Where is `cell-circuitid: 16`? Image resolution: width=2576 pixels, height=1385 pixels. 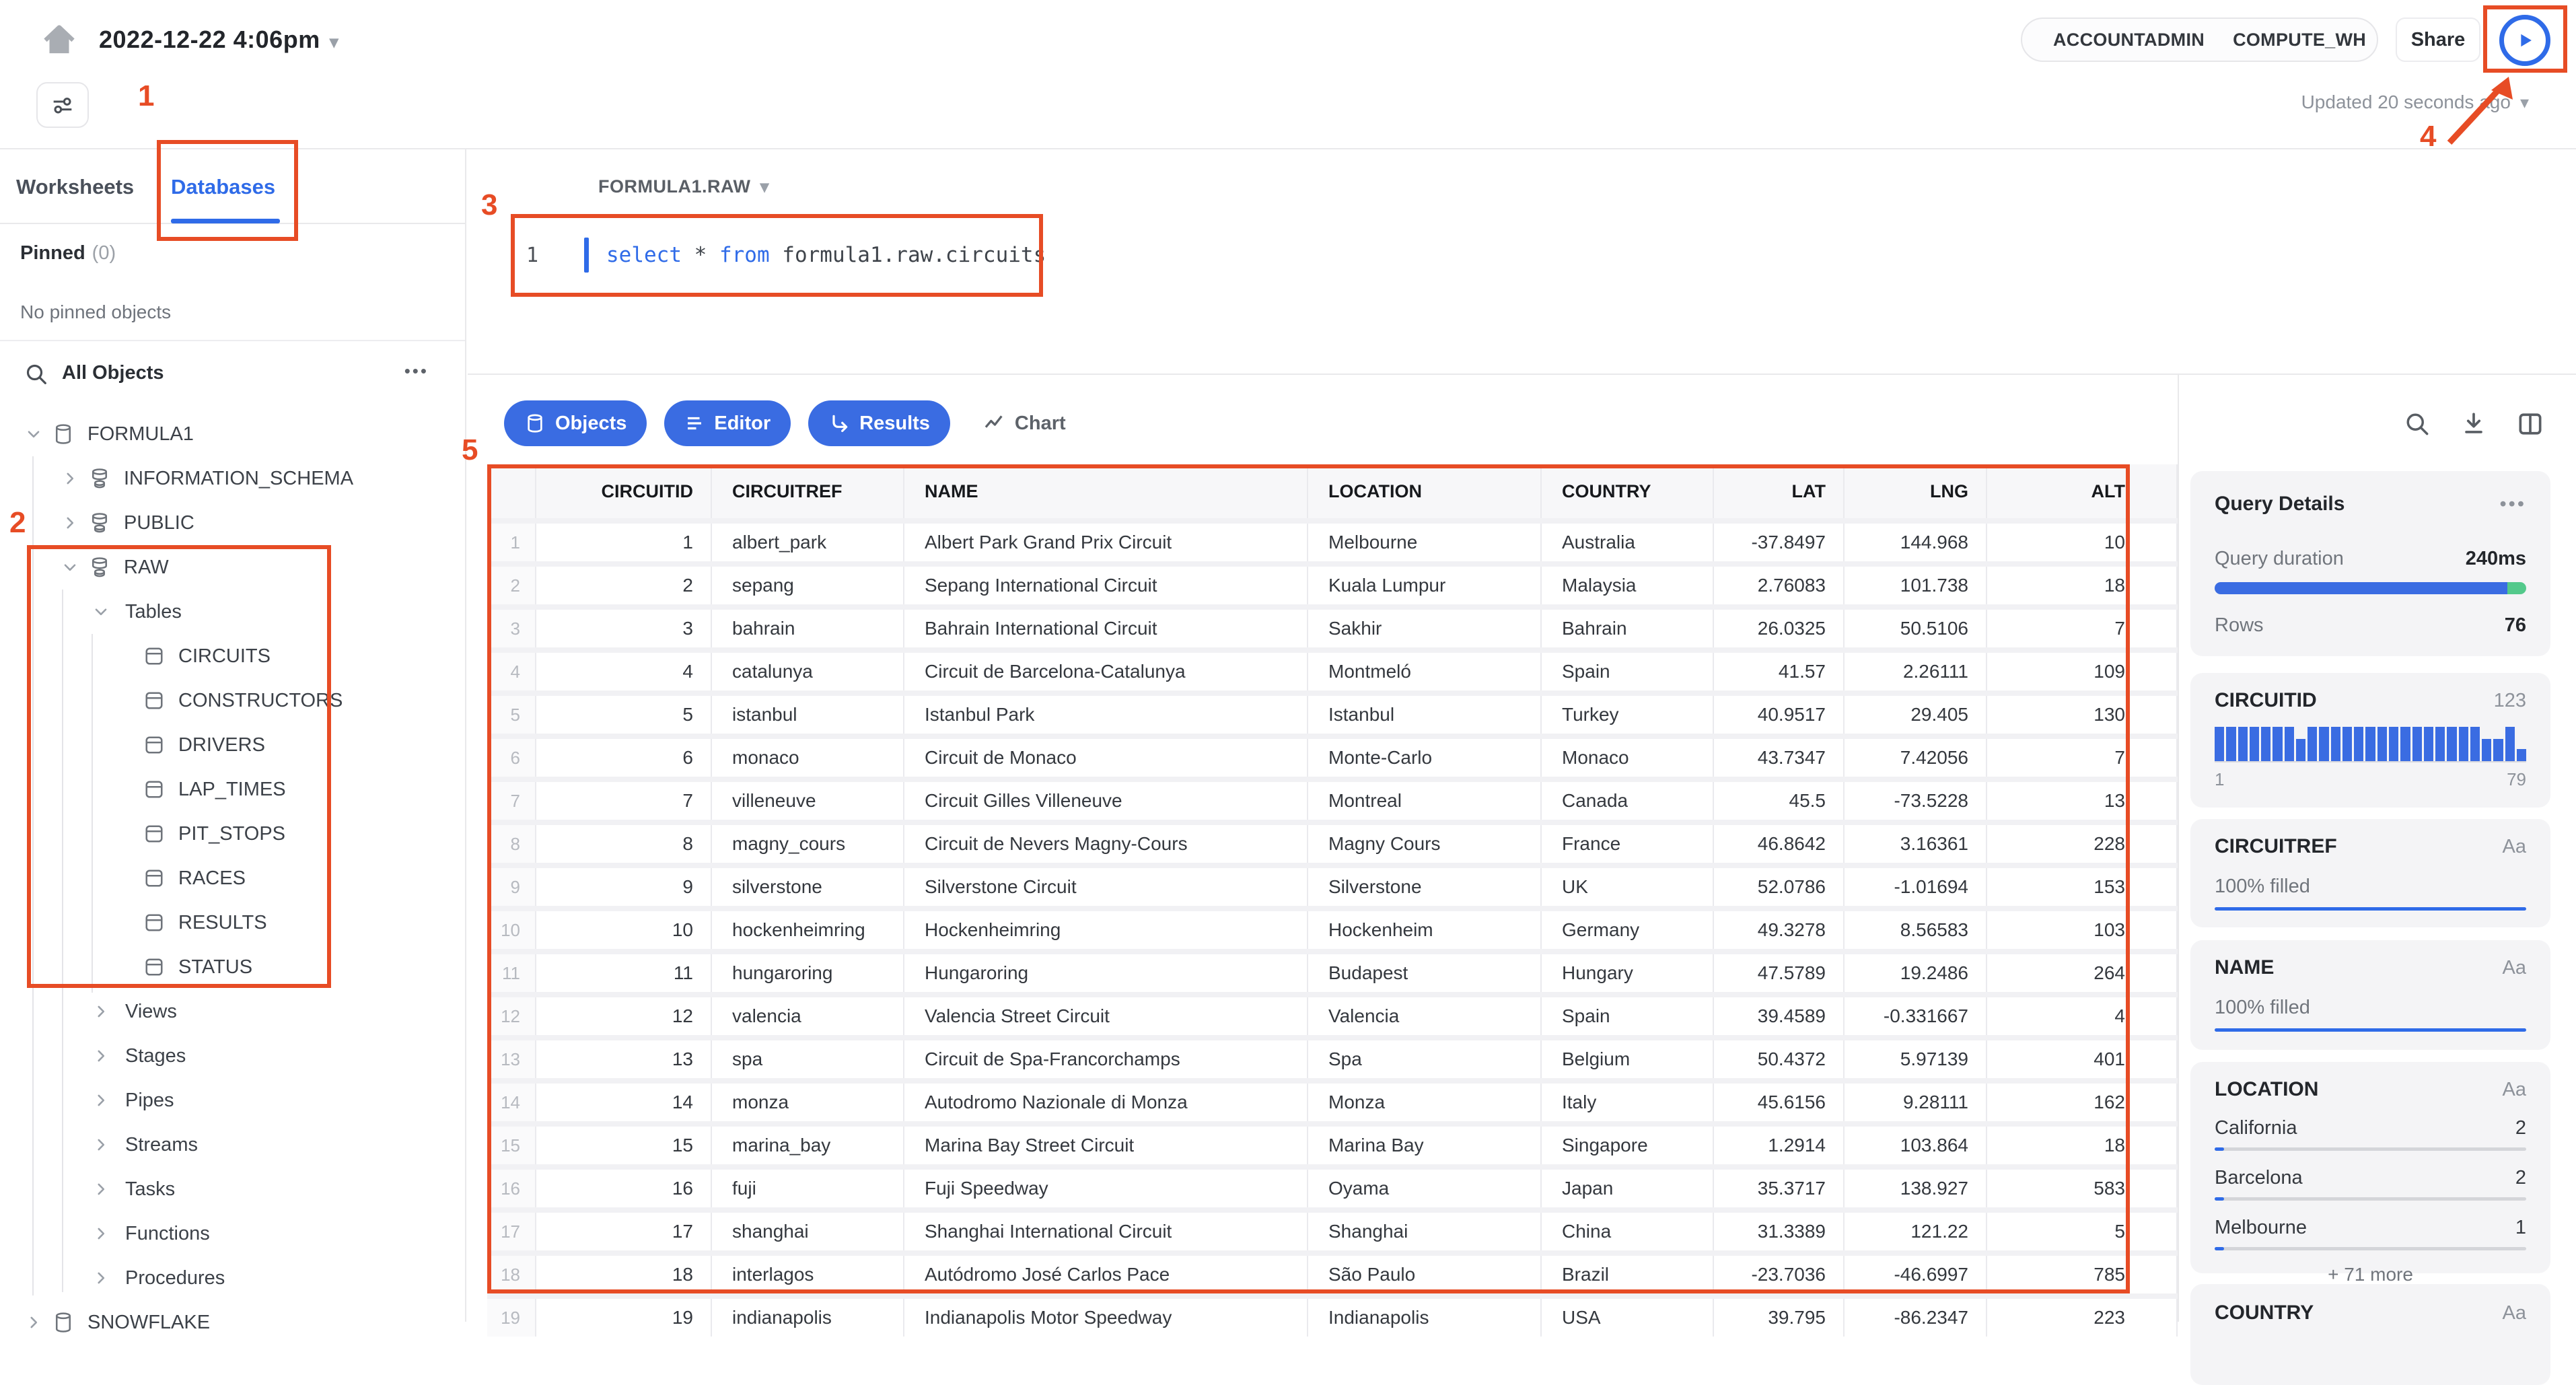
cell-circuitid: 16 is located at coordinates (624, 1188).